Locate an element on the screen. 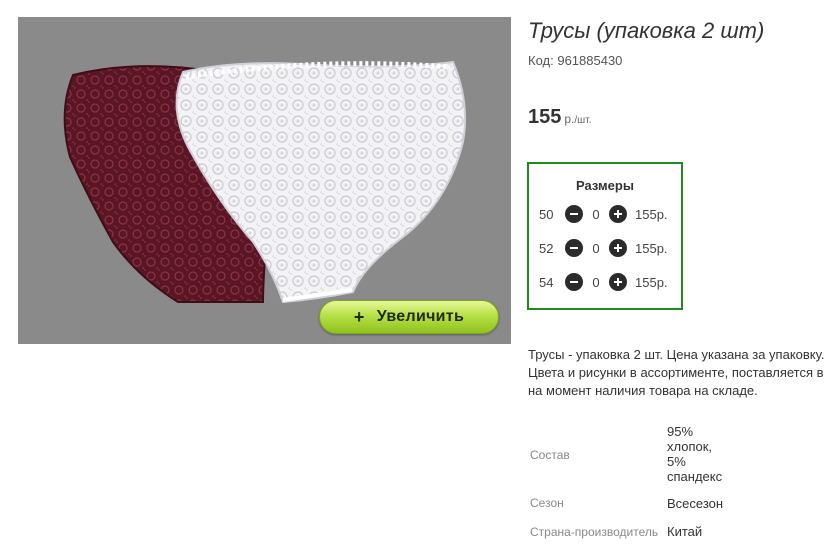  product-code: Код: 961885430 is located at coordinates (575, 60).